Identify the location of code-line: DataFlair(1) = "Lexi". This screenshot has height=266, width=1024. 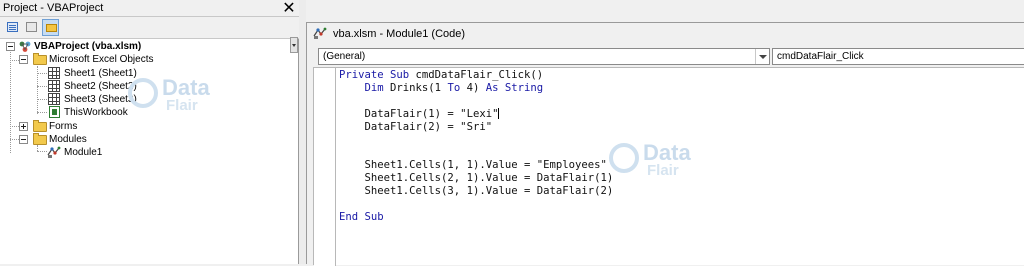
(679, 114).